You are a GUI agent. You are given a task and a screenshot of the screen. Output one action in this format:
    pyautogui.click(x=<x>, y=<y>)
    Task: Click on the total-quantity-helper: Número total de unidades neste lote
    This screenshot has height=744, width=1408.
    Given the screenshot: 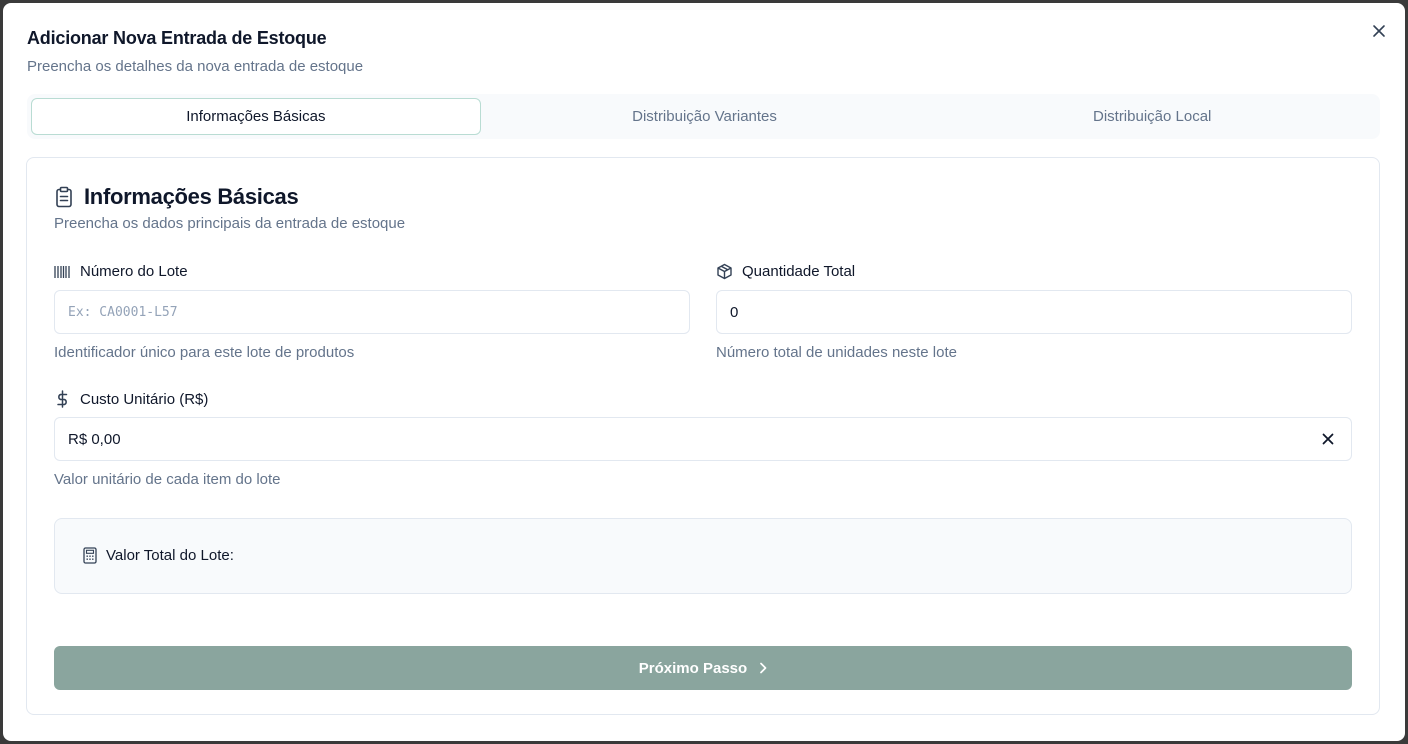 What is the action you would take?
    pyautogui.click(x=836, y=352)
    